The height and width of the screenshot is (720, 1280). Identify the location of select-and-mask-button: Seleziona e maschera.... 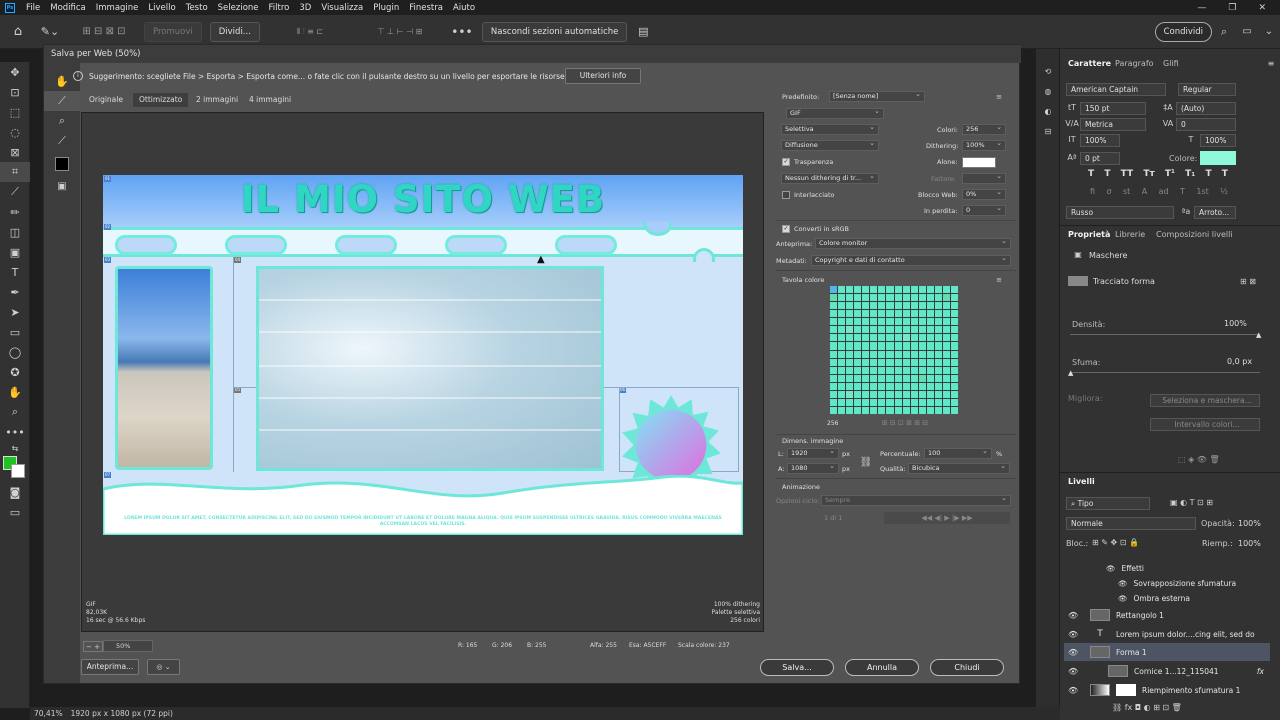
(1205, 400).